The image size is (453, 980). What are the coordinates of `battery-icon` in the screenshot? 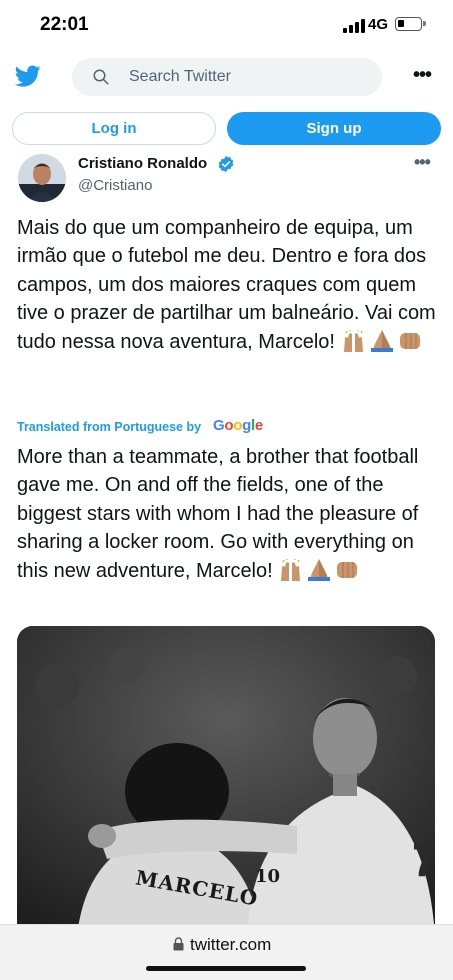 It's located at (410, 24).